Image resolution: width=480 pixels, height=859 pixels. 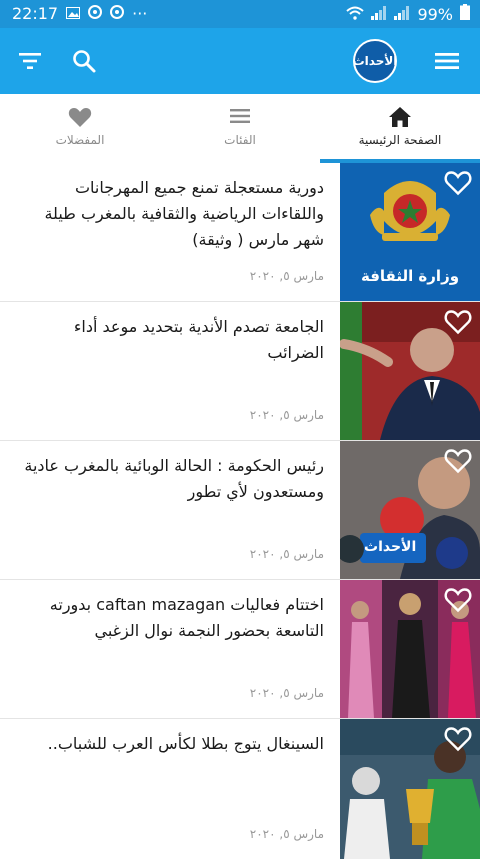 What do you see at coordinates (140, 13) in the screenshot?
I see `more-notifications: ···` at bounding box center [140, 13].